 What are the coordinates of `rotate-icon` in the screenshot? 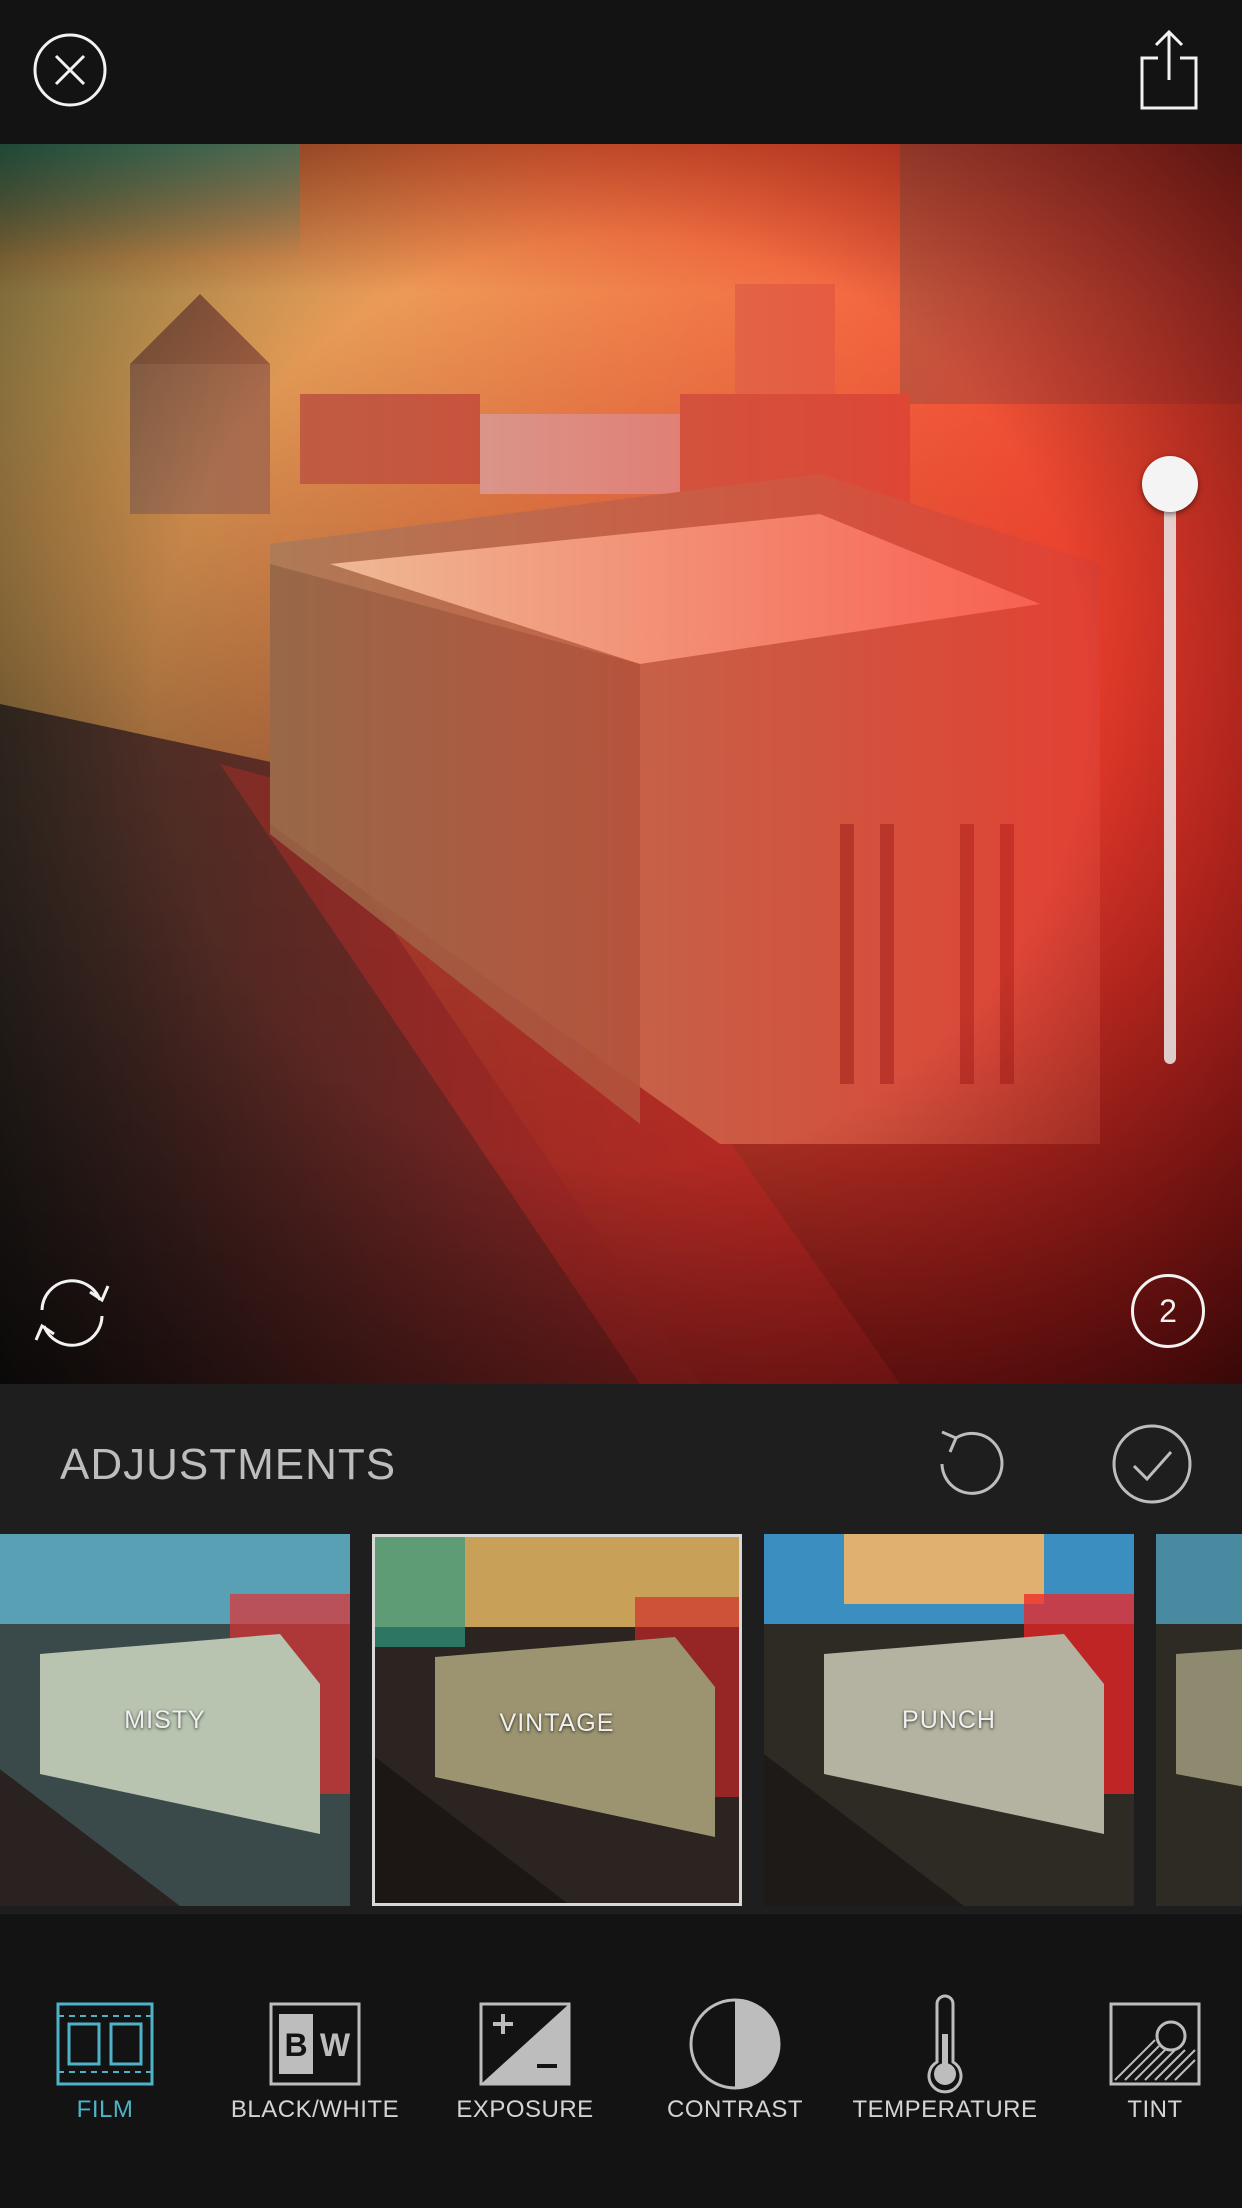 It's located at (72, 1312).